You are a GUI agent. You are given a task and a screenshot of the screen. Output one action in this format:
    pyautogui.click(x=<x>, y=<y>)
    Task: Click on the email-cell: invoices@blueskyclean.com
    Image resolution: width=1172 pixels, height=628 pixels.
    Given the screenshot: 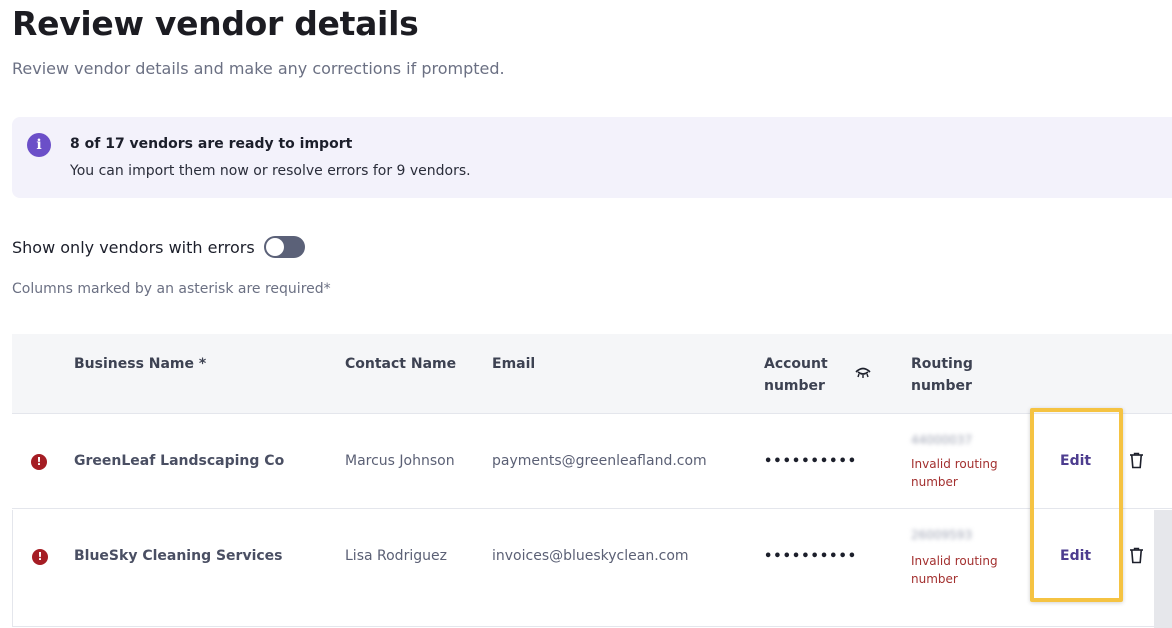 What is the action you would take?
    pyautogui.click(x=590, y=556)
    